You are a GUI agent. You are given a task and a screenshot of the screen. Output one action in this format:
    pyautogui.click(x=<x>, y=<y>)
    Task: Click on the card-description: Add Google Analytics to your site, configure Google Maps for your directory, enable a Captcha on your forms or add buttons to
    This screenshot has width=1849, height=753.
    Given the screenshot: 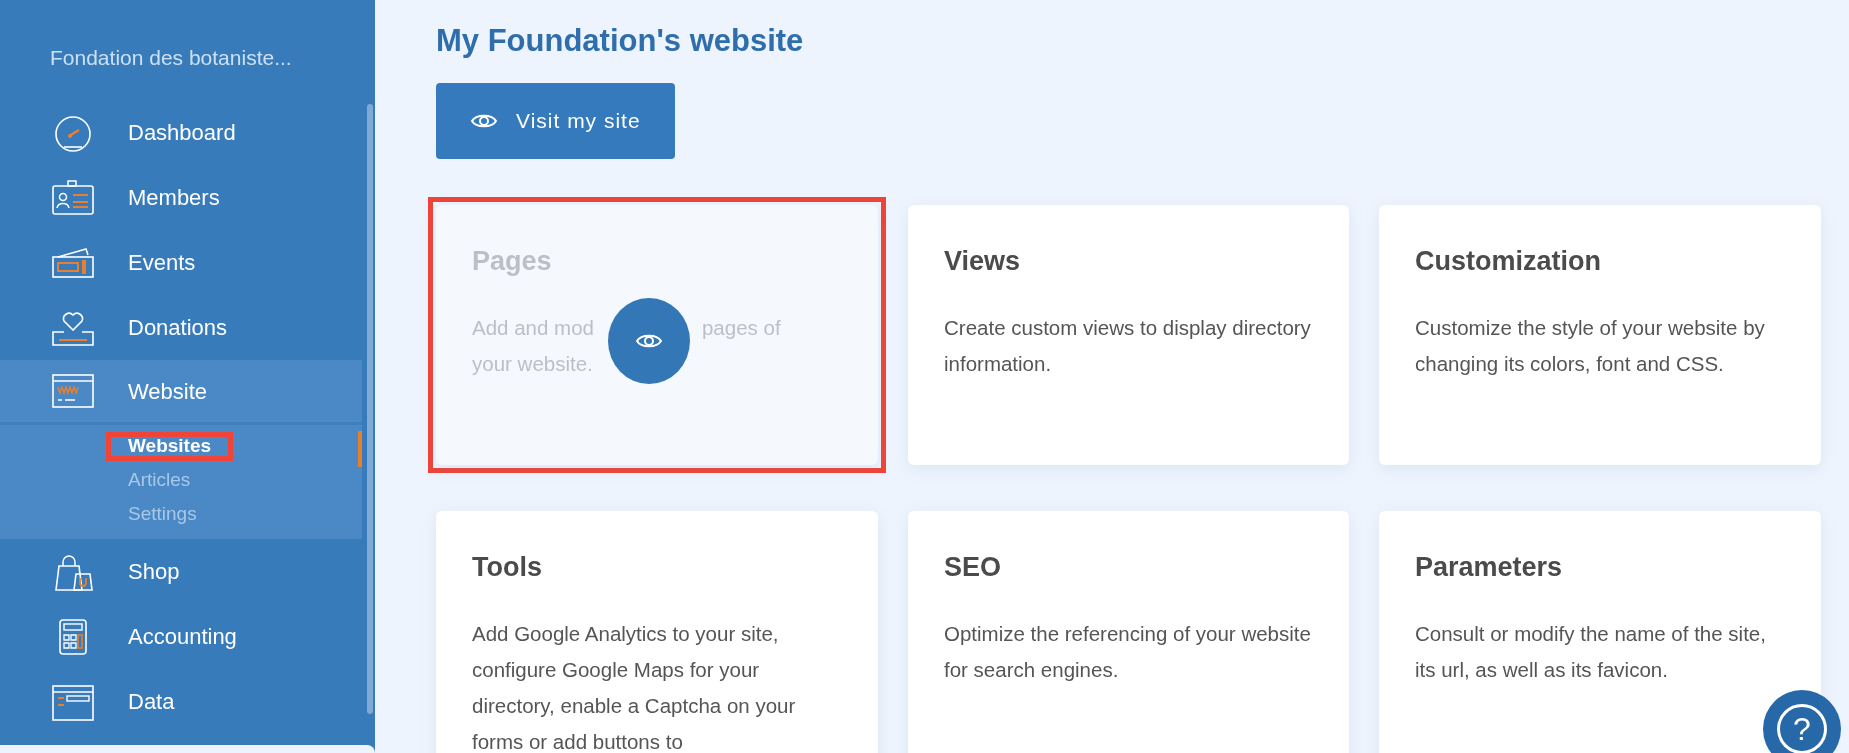 What is the action you would take?
    pyautogui.click(x=634, y=686)
    